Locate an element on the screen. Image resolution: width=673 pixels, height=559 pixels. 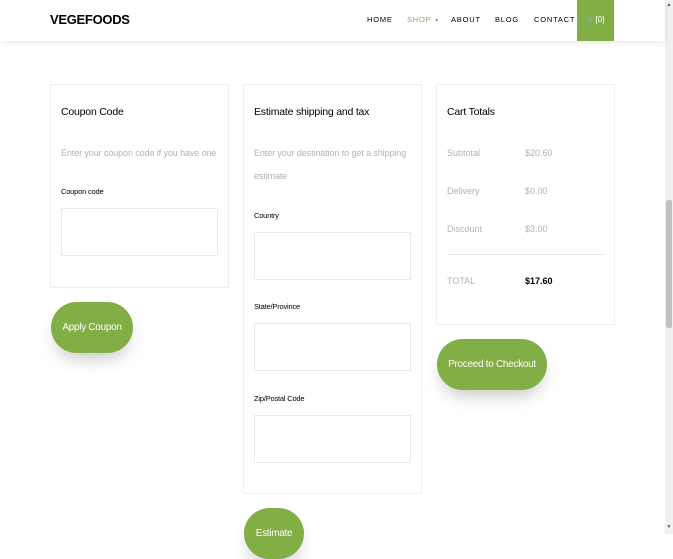
coupon-description: Enter your coupon code if you have one is located at coordinates (139, 153).